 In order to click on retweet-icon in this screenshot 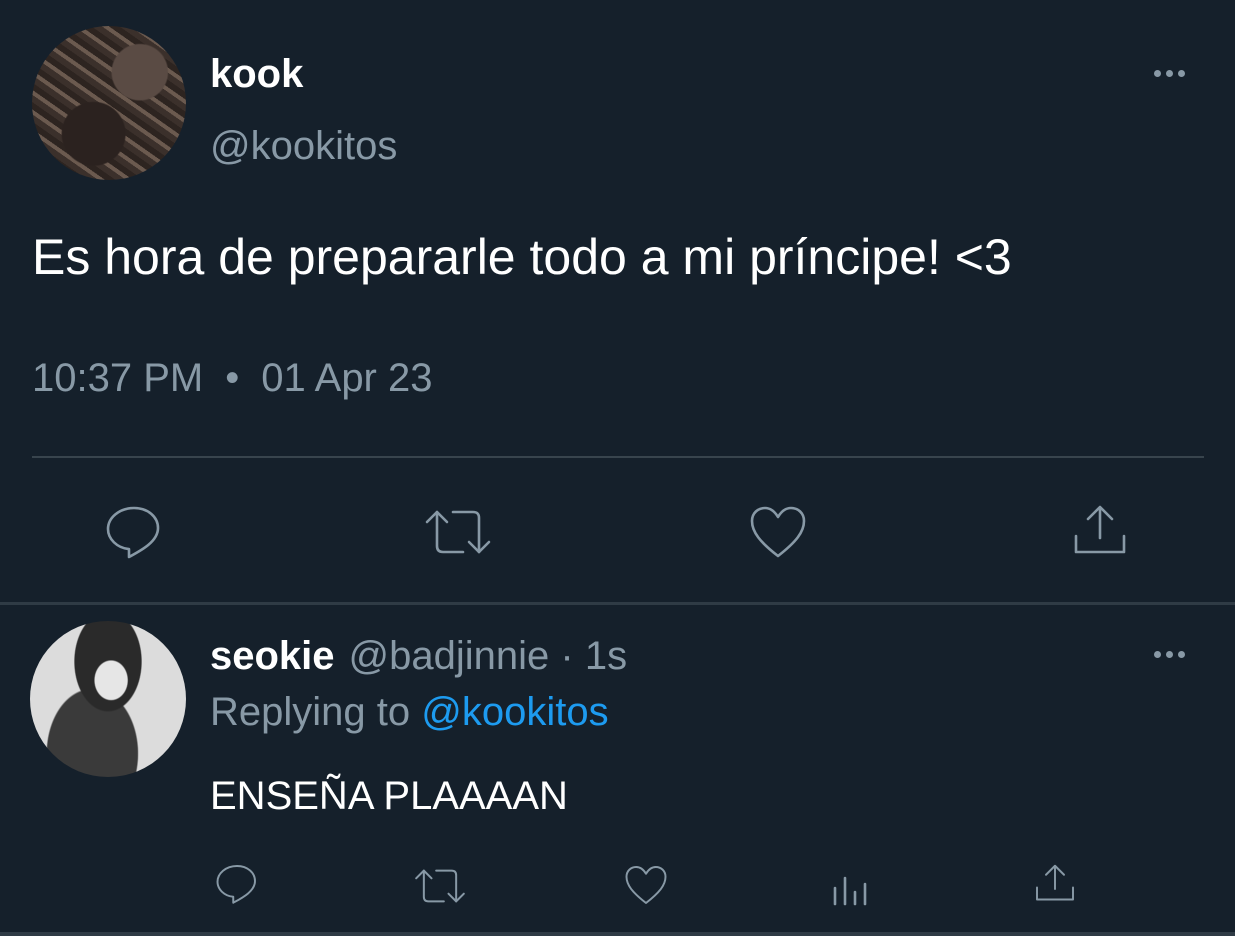, I will do `click(458, 534)`.